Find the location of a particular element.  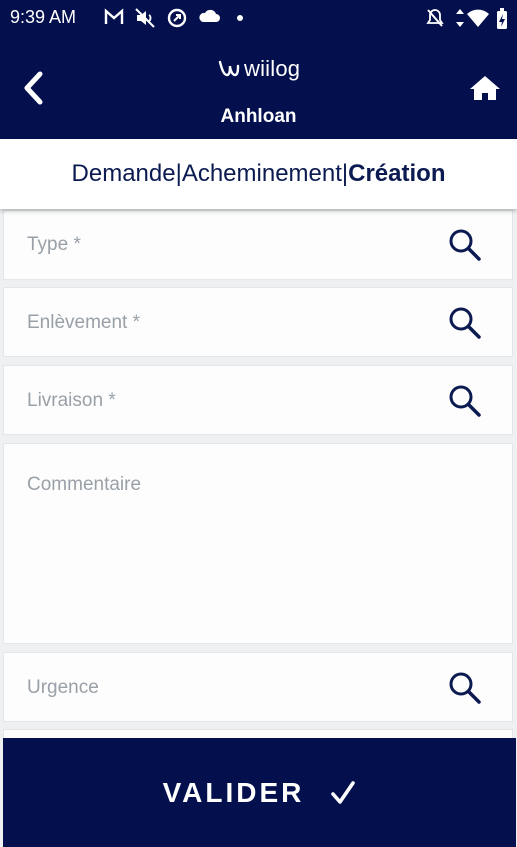

data-arrows-icon is located at coordinates (460, 18).